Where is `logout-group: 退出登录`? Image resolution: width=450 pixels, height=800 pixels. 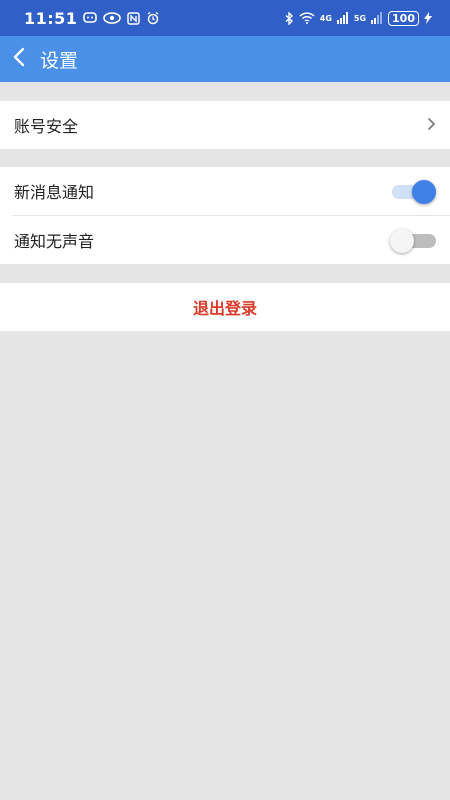
logout-group: 退出登录 is located at coordinates (225, 307).